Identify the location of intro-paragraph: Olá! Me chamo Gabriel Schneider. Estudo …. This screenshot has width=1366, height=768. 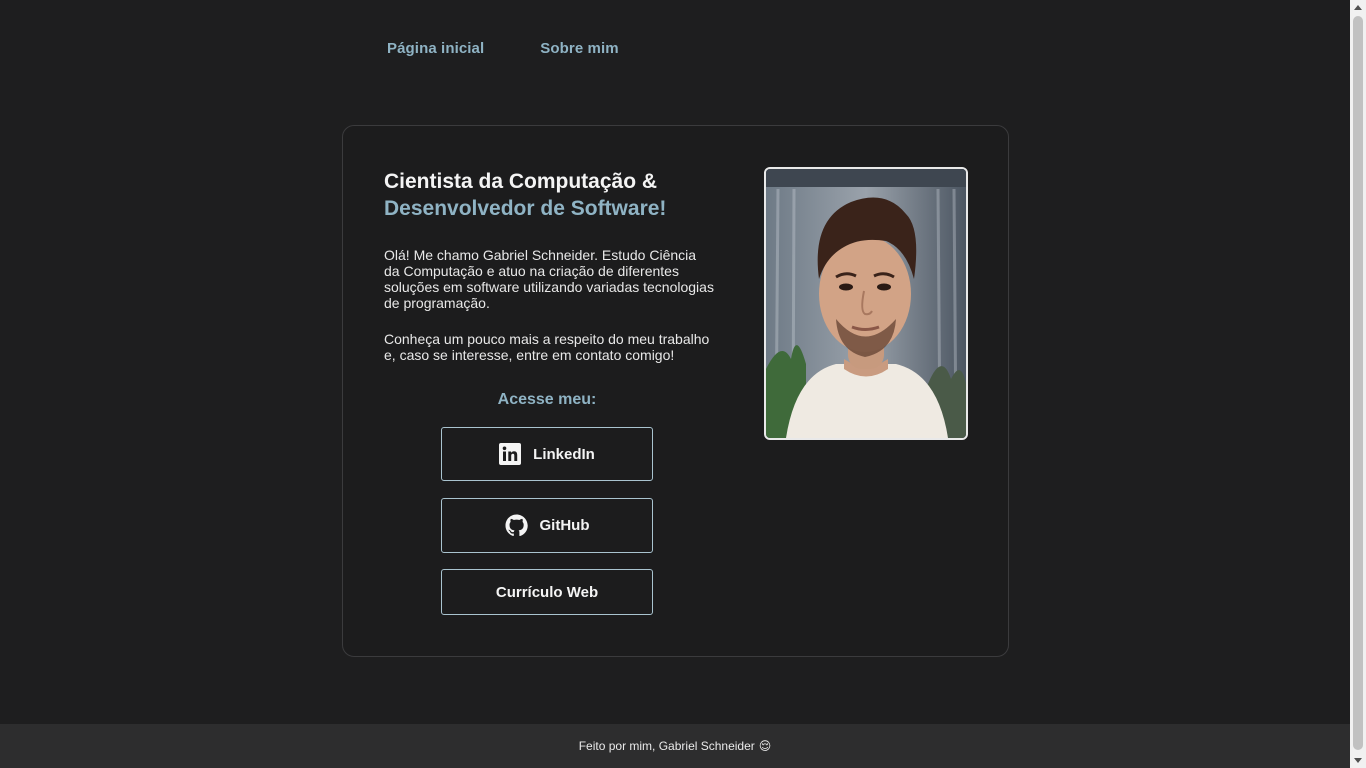
(549, 279).